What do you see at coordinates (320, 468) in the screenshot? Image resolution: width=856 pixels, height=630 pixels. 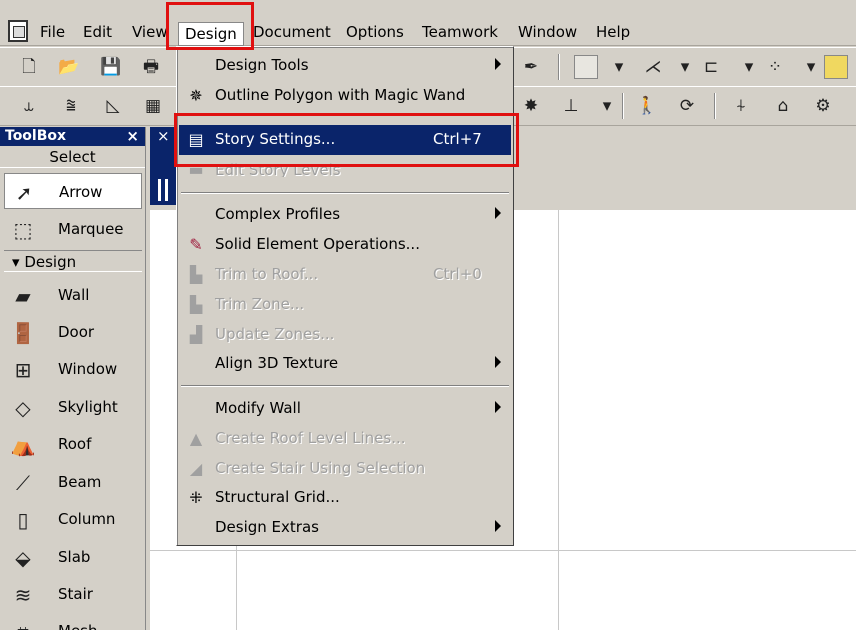 I see `menu-item-label: Create Stair Using Selection` at bounding box center [320, 468].